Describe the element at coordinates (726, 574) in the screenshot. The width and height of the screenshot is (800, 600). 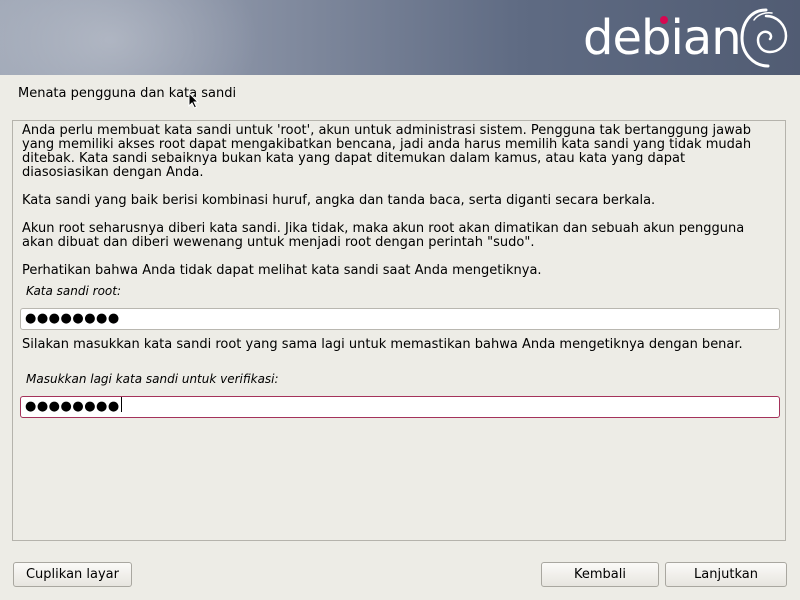
I see `continue-button: Lanjutkan` at that location.